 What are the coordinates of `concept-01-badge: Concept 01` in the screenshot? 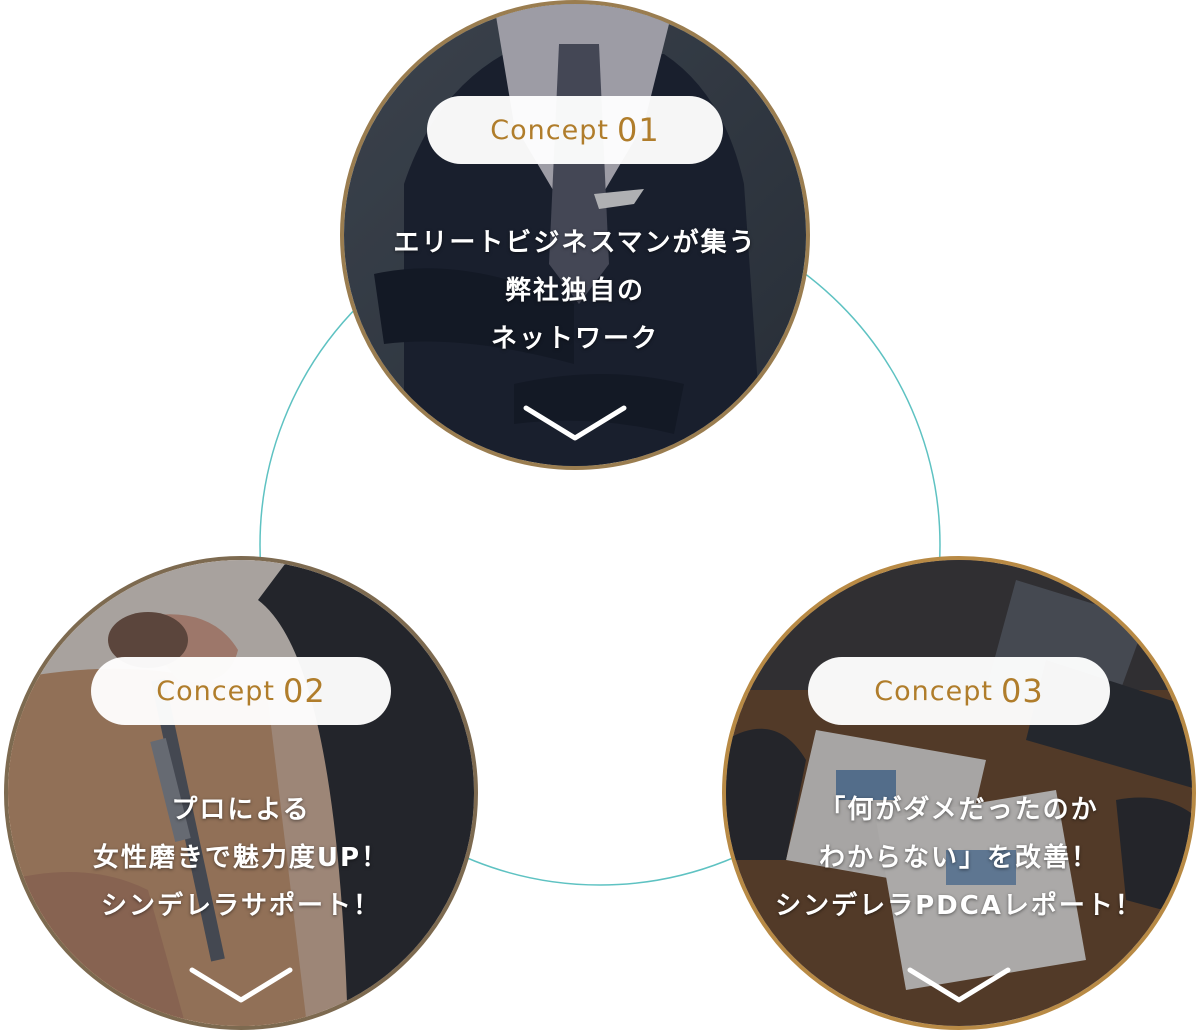 It's located at (575, 130).